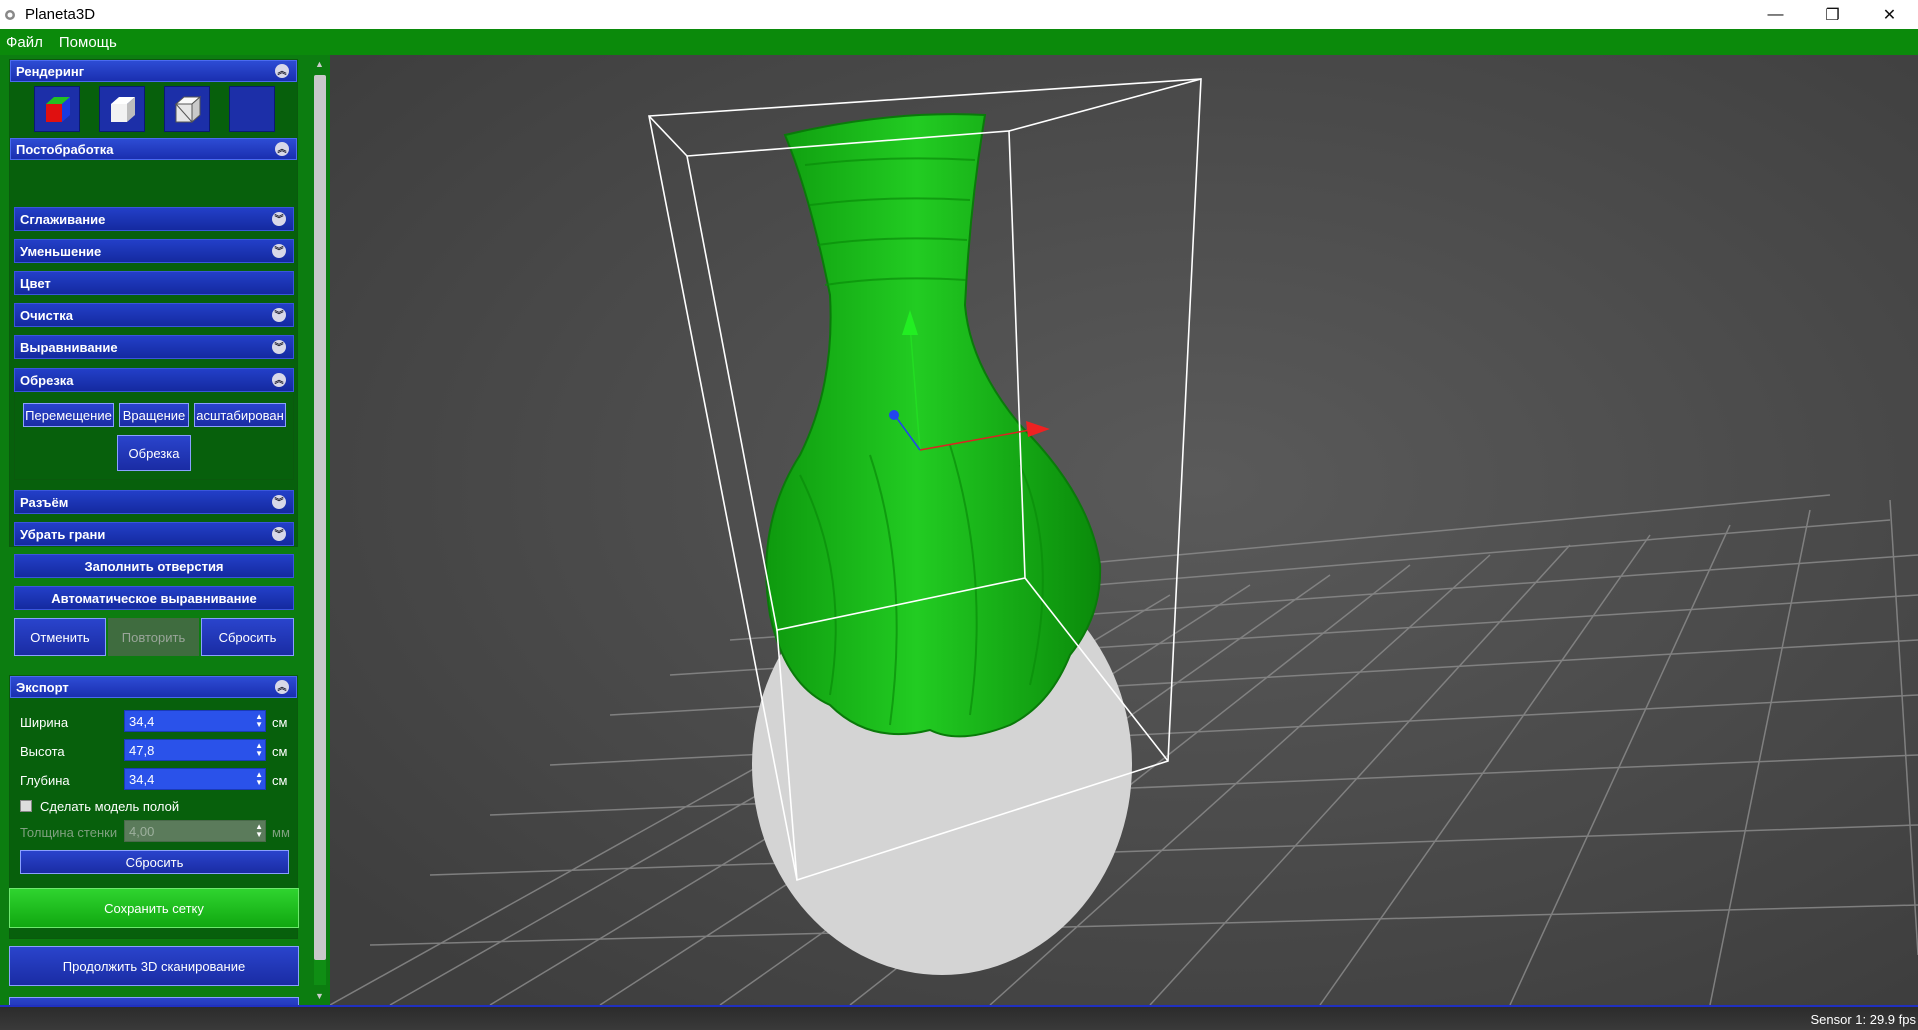  I want to click on close-button: ✕, so click(1889, 14).